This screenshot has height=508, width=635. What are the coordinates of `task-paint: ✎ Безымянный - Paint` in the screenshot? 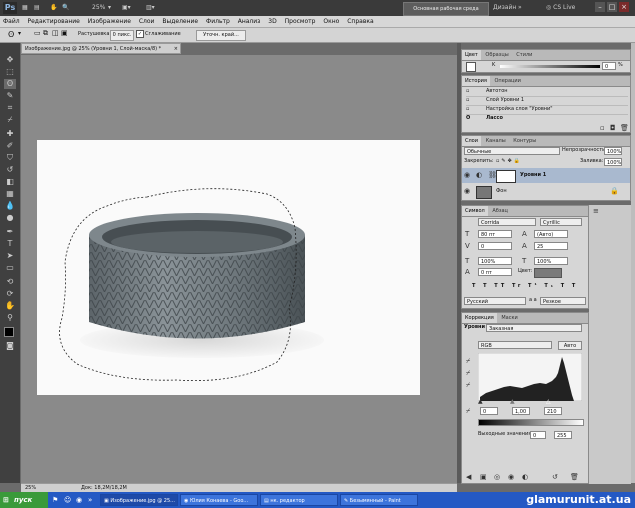 It's located at (379, 500).